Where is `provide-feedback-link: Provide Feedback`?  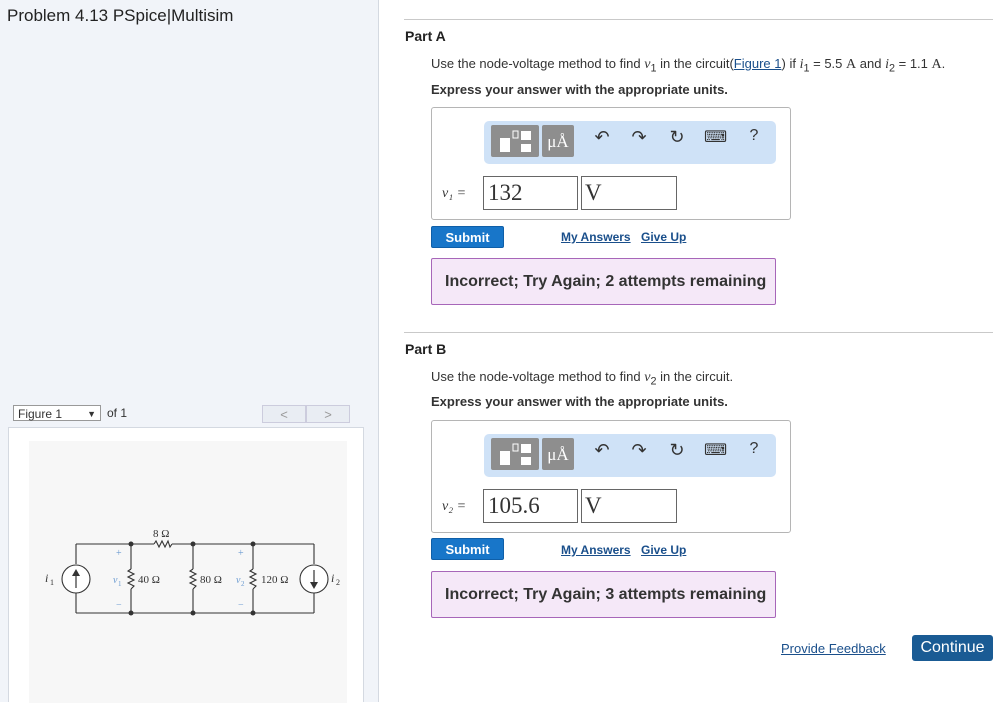 provide-feedback-link: Provide Feedback is located at coordinates (833, 648).